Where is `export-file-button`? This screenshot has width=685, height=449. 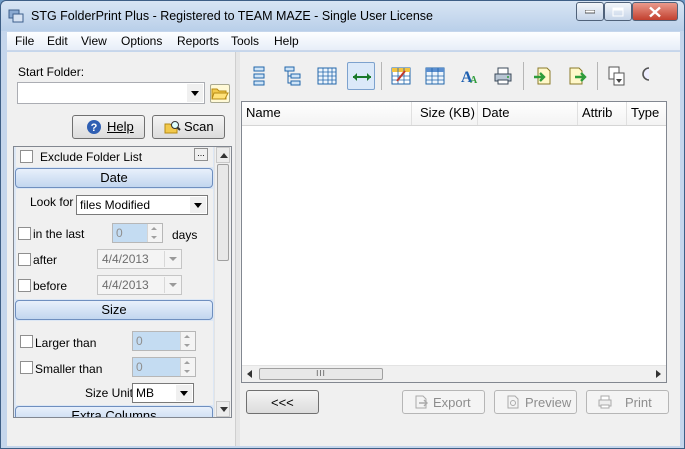 export-file-button is located at coordinates (577, 76).